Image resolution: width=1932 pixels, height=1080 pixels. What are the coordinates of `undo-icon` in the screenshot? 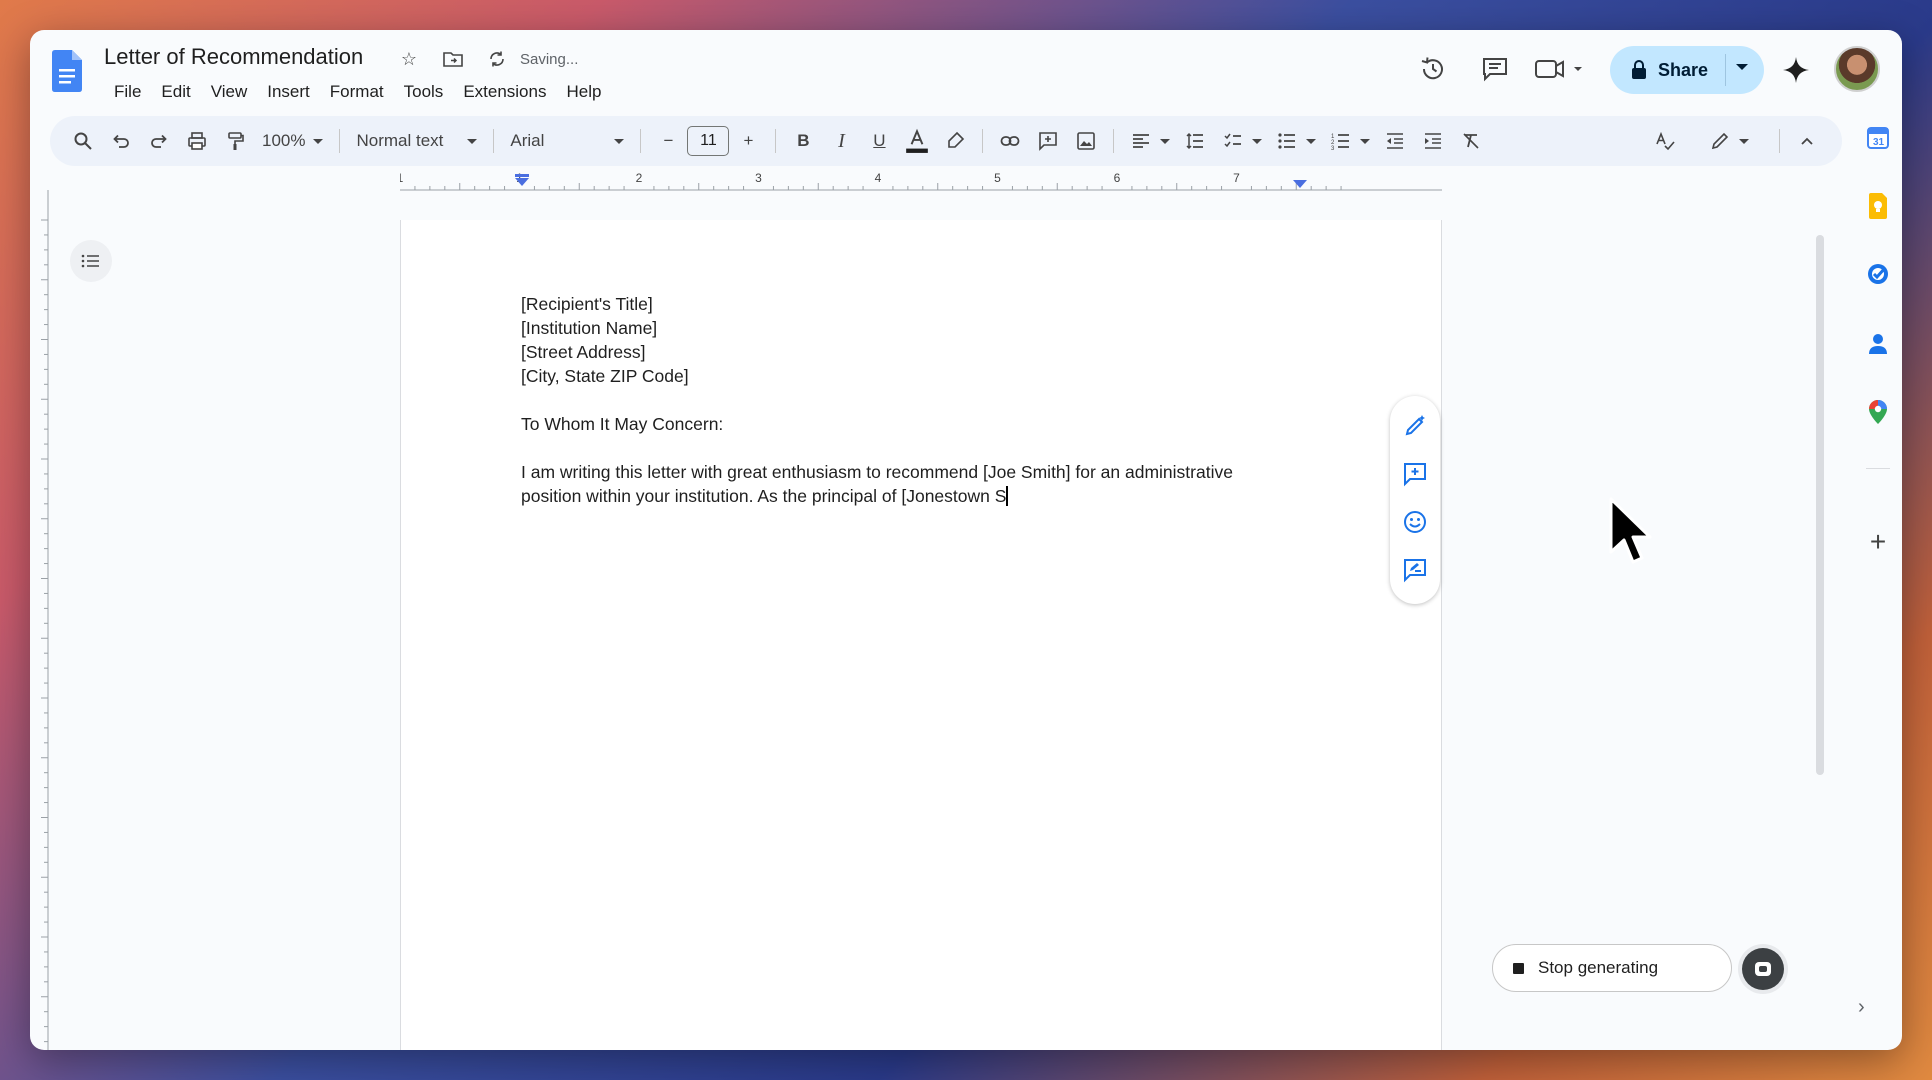 It's located at (121, 141).